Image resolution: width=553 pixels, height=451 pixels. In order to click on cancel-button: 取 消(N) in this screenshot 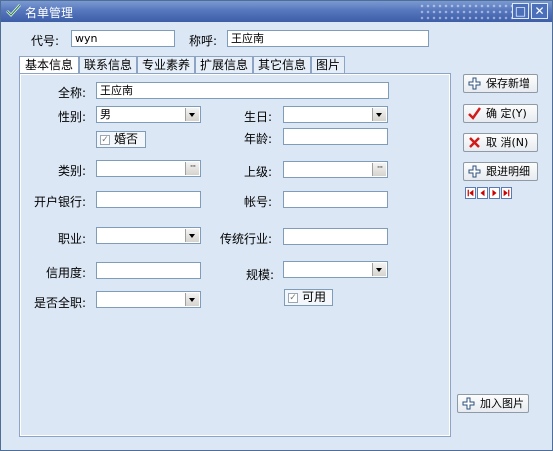, I will do `click(500, 142)`.